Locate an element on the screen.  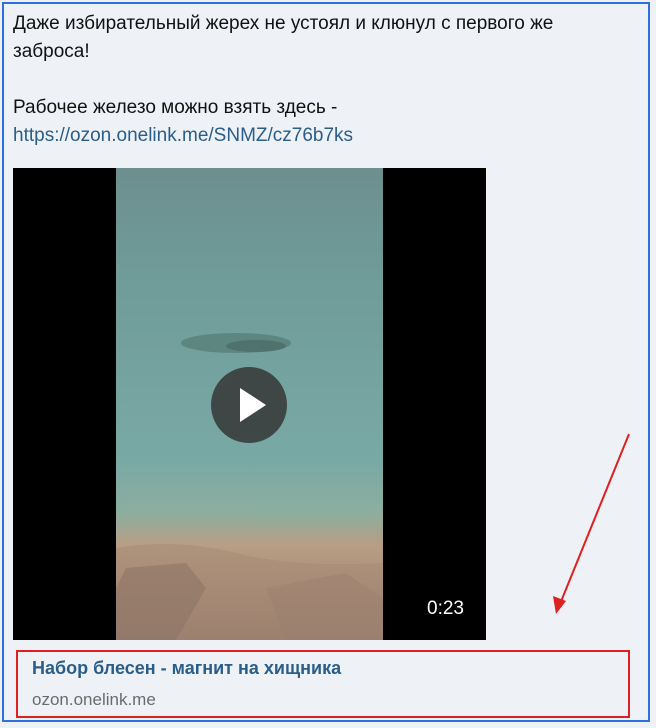
annotation-arrow is located at coordinates (591, 523).